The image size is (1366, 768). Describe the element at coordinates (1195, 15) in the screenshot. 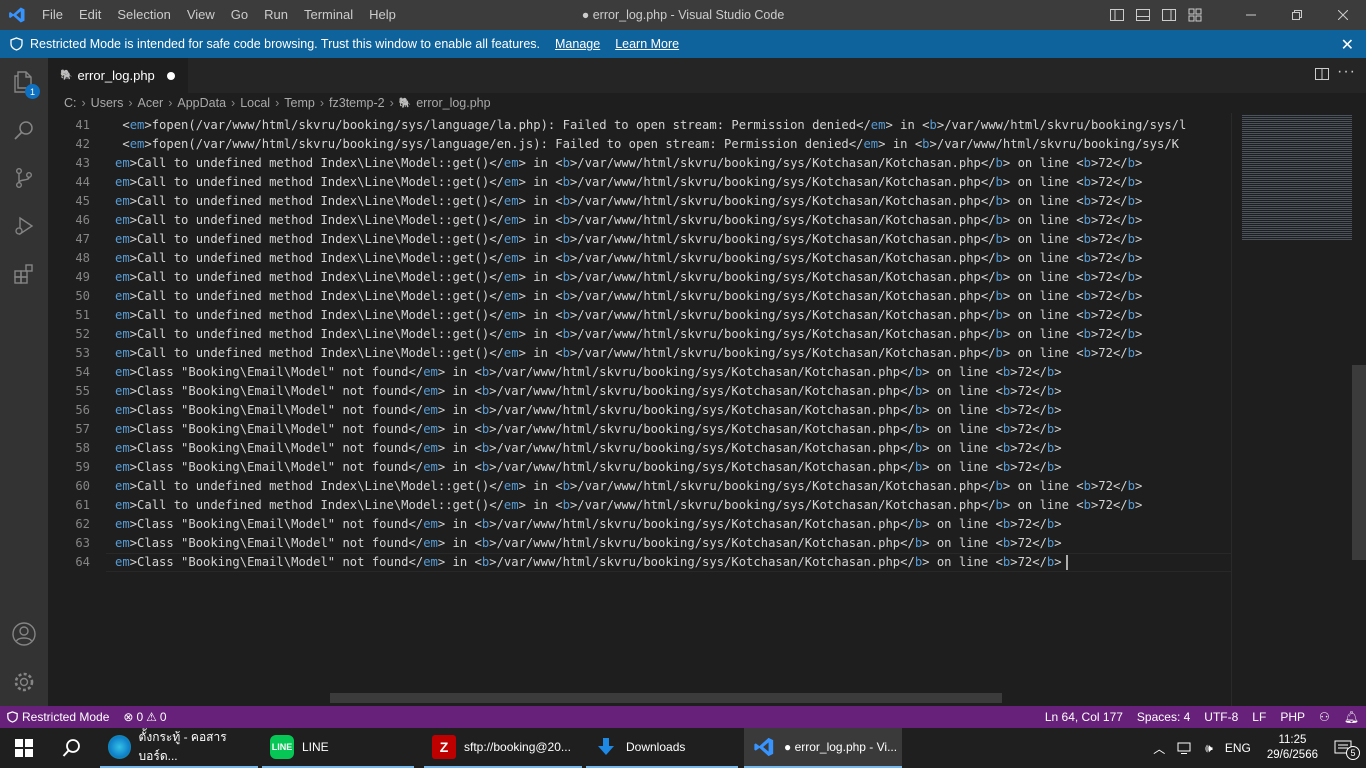

I see `customize-layout-icon` at that location.